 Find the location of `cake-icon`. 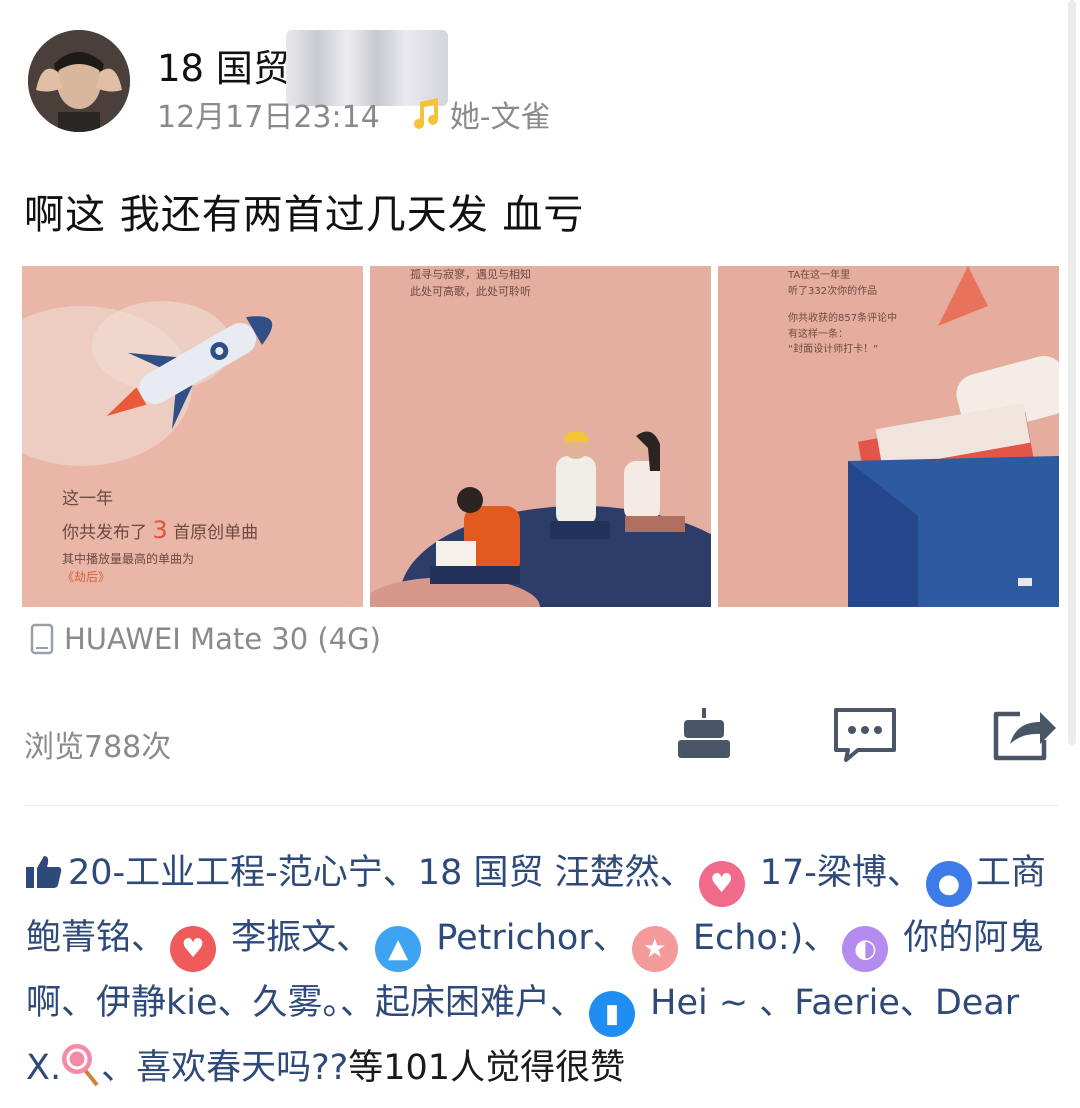

cake-icon is located at coordinates (704, 732).